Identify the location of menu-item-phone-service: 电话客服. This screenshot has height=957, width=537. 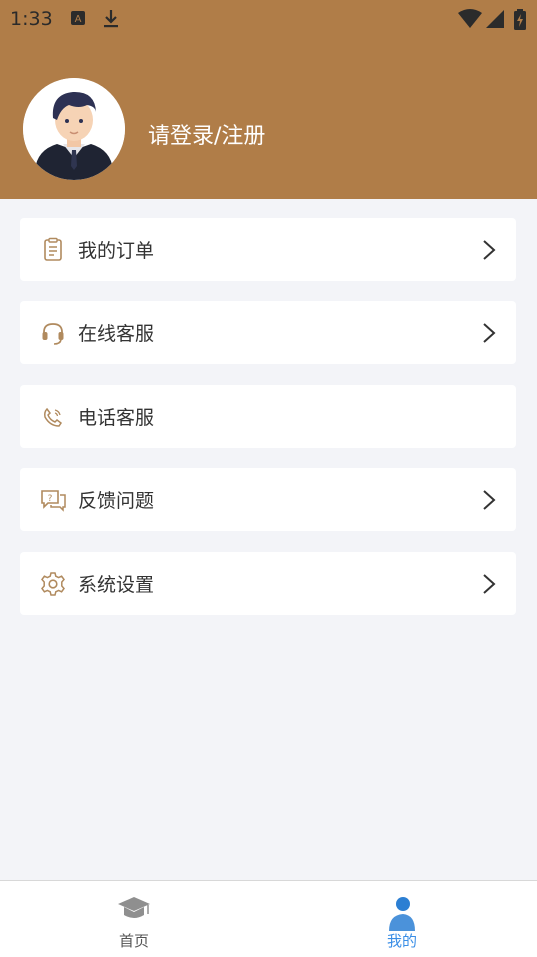
(268, 416).